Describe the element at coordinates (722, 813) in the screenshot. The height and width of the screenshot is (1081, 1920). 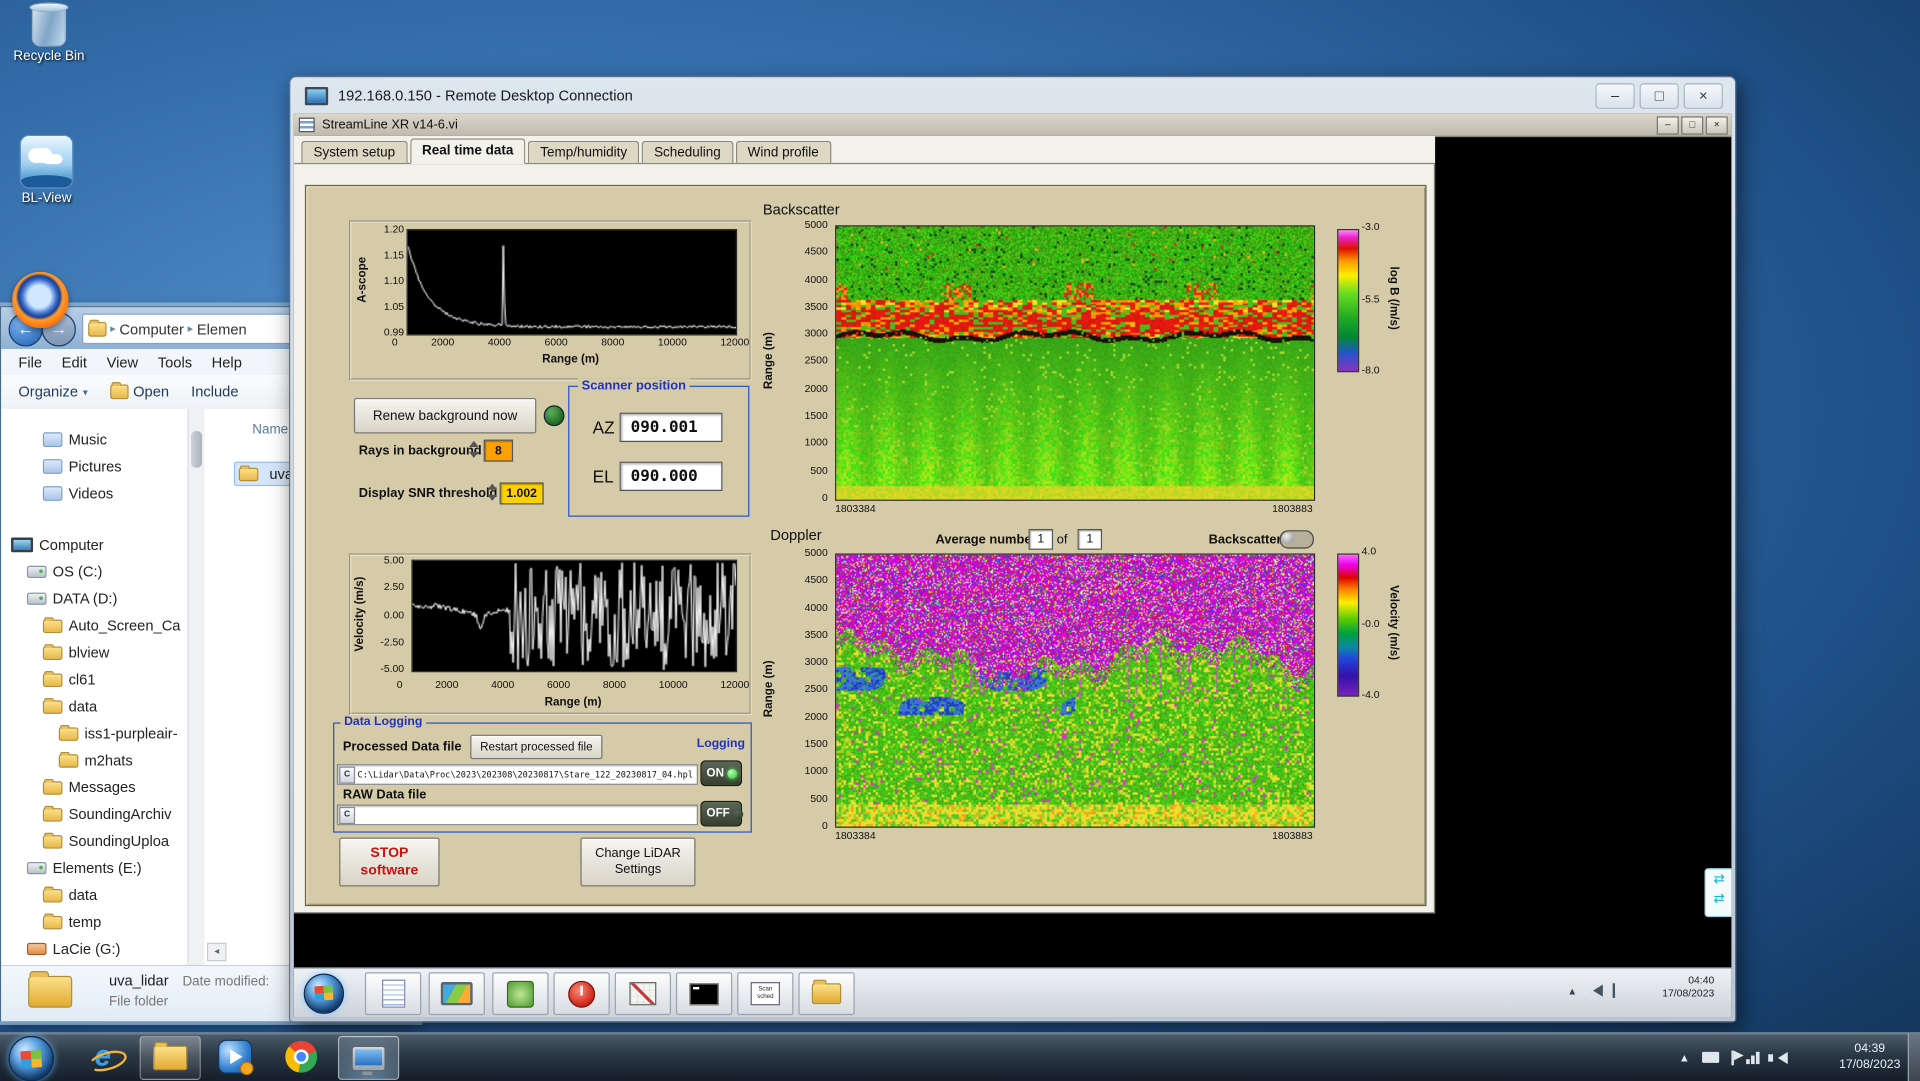
I see `raw-logging-off-button: OFF` at that location.